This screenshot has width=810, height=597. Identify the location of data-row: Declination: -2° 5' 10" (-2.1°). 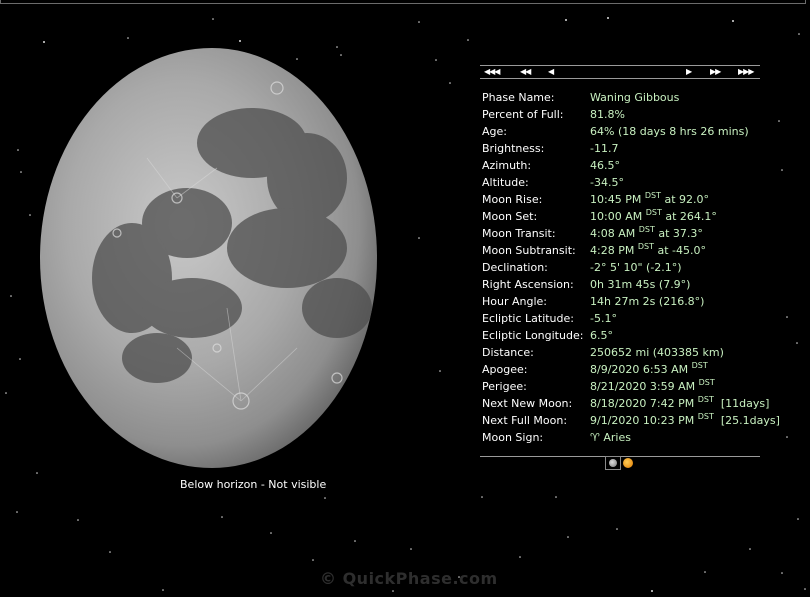
(620, 267).